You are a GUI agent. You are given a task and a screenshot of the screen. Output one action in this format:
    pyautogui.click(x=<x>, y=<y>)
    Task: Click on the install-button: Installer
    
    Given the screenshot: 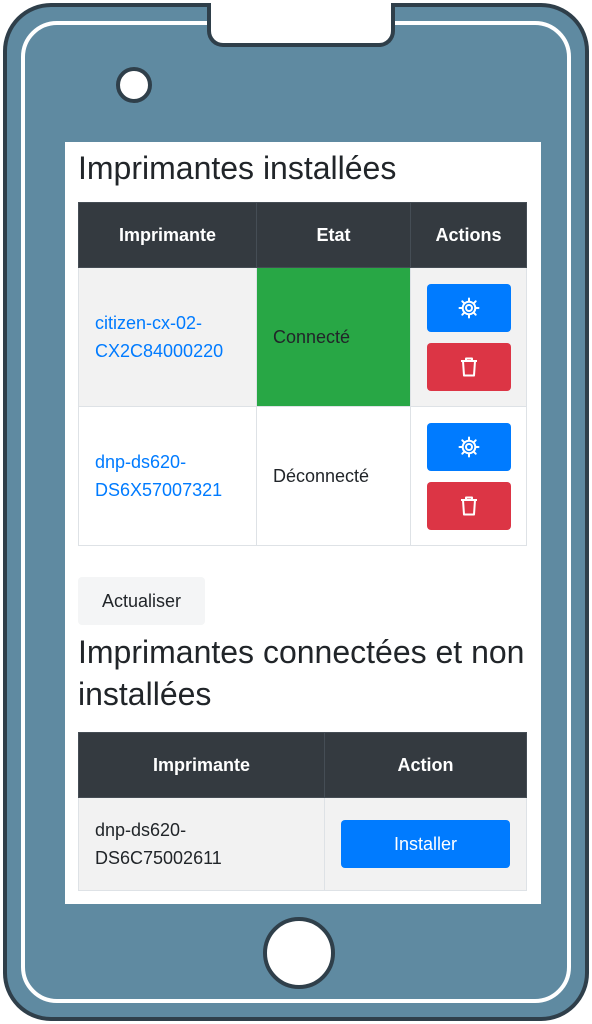 What is the action you would take?
    pyautogui.click(x=425, y=844)
    